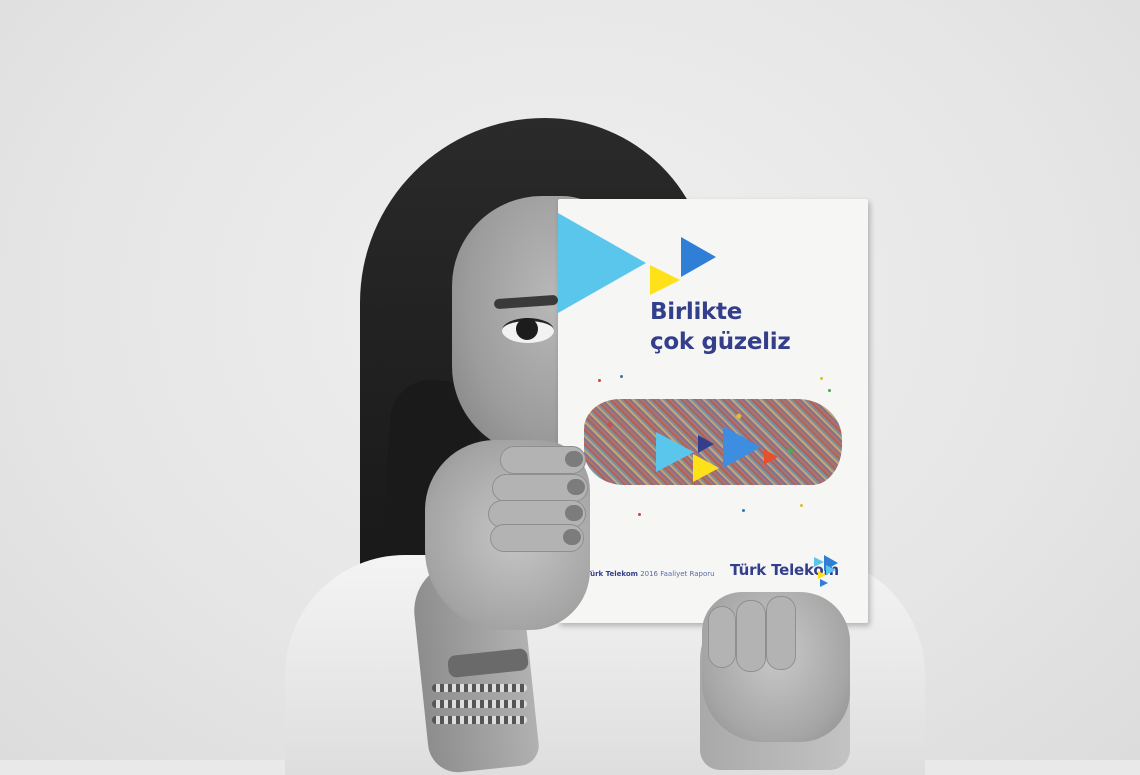  What do you see at coordinates (612, 574) in the screenshot?
I see `footer-brand: Türk Telekom` at bounding box center [612, 574].